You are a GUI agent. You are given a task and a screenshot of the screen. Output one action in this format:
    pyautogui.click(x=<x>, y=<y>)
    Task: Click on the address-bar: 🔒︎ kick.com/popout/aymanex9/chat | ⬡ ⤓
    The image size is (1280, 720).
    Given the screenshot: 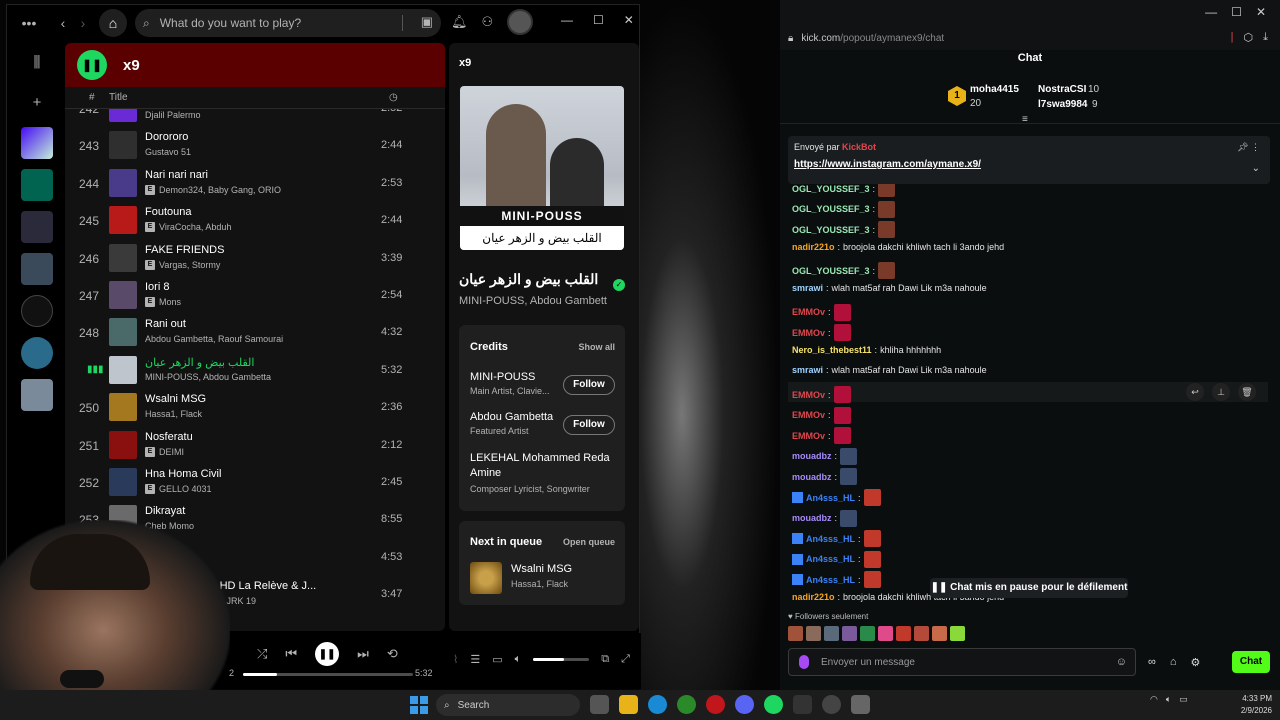 What is the action you would take?
    pyautogui.click(x=1030, y=38)
    